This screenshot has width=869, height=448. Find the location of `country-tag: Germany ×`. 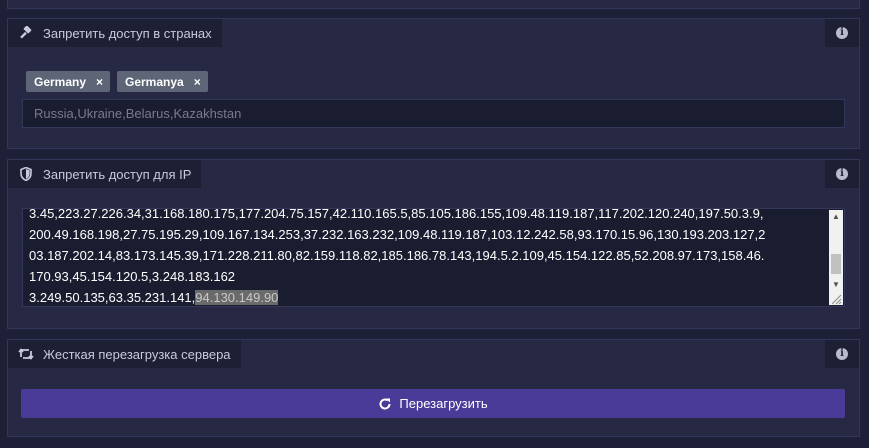

country-tag: Germany × is located at coordinates (68, 81).